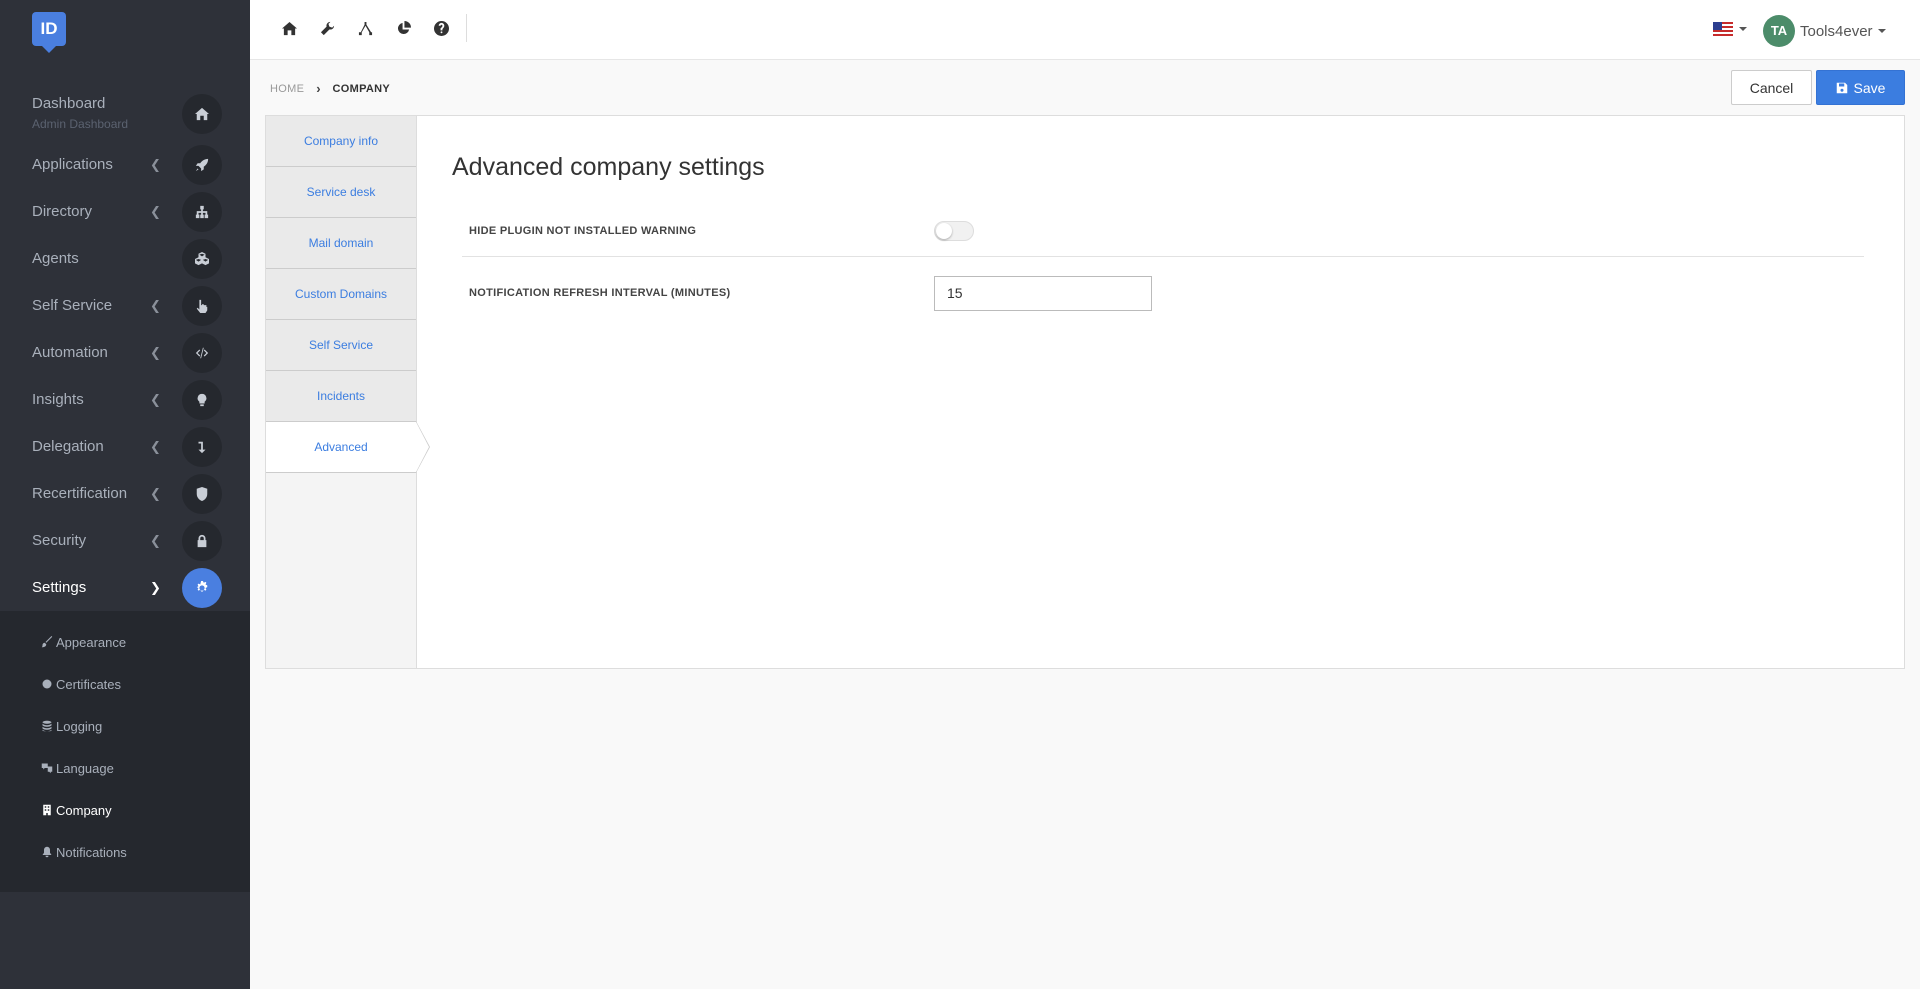 Image resolution: width=1920 pixels, height=989 pixels. Describe the element at coordinates (954, 230) in the screenshot. I see `hide-plugin-warning-toggle` at that location.